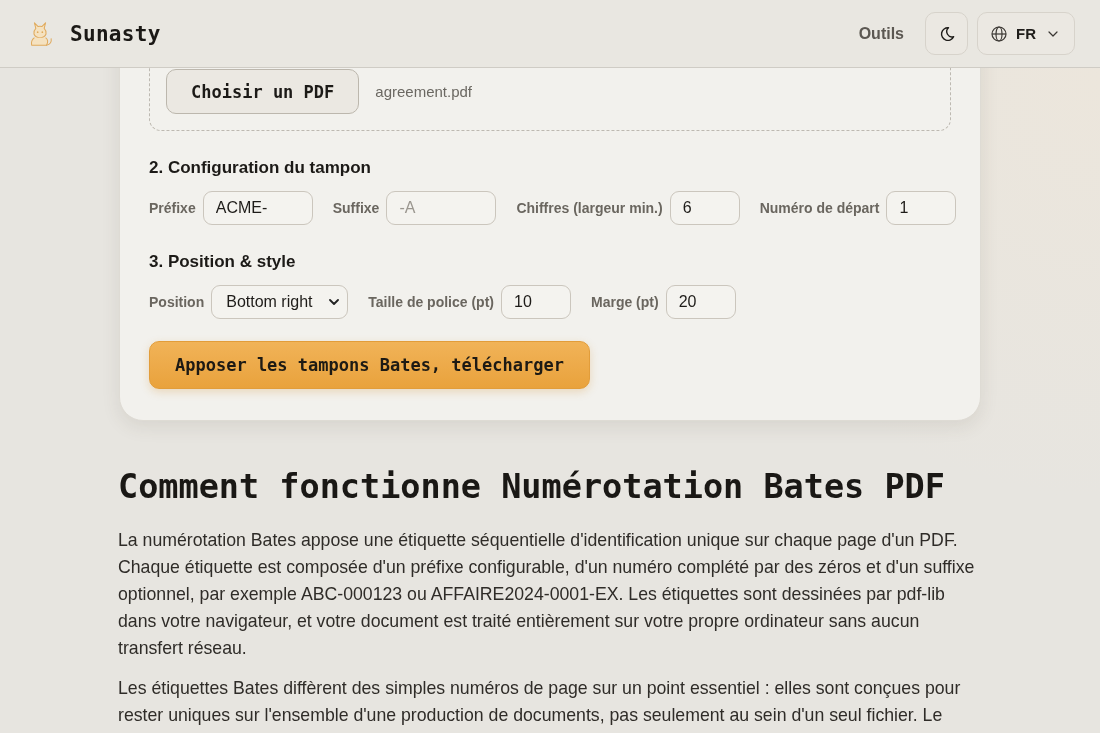 The width and height of the screenshot is (1100, 733). What do you see at coordinates (540, 702) in the screenshot?
I see `paragraph: Les étiquettes Bates diffèrent des simples numéros de page sur un point essentiel : elles sont conçues pour rester uniques sur l'ensemble d'une production de documents, pas seulement au sein d'un seul fichier. Le` at bounding box center [540, 702].